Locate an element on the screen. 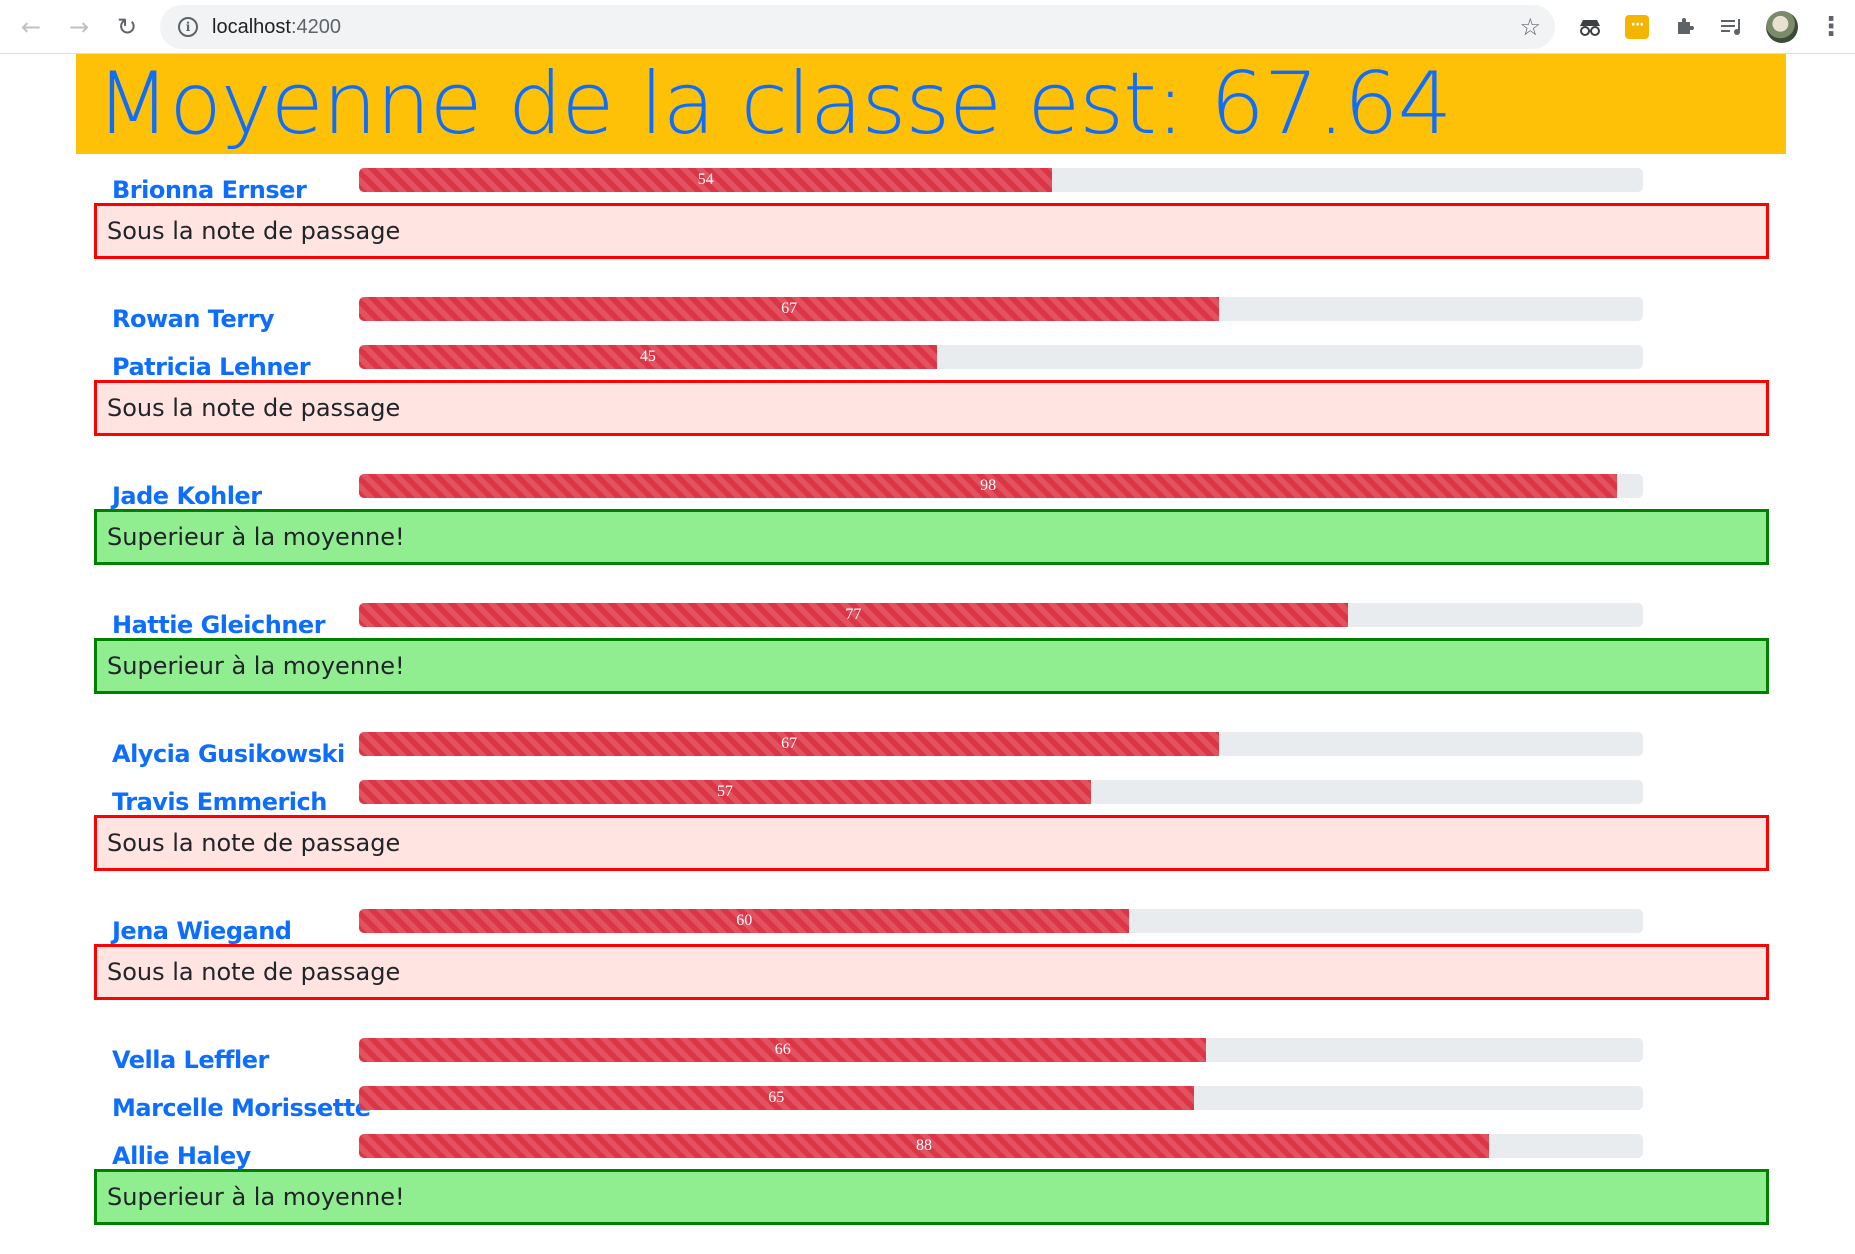  score-progress-bar: 88 is located at coordinates (1001, 1146).